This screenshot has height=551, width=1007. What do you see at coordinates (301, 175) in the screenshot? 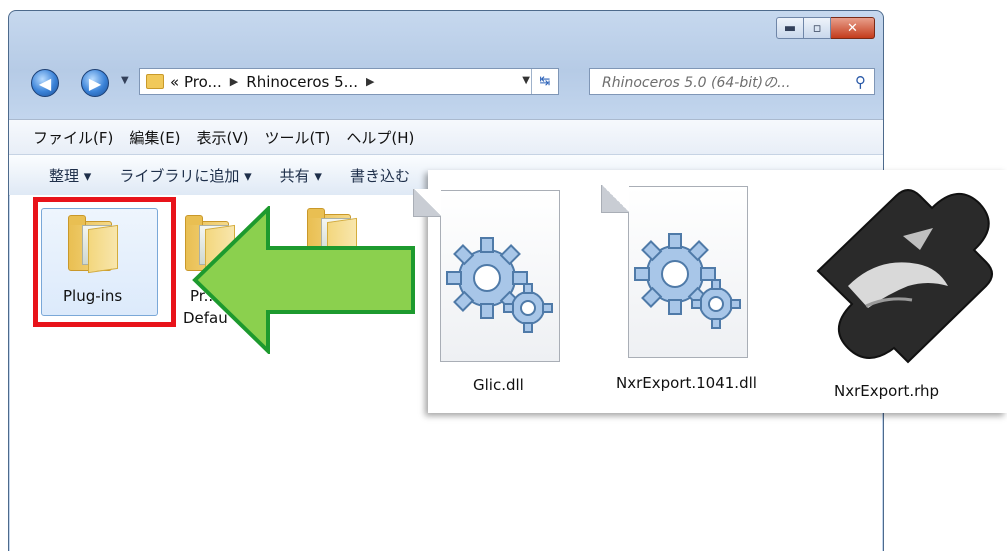
I see `share-button: 共有 ▾` at bounding box center [301, 175].